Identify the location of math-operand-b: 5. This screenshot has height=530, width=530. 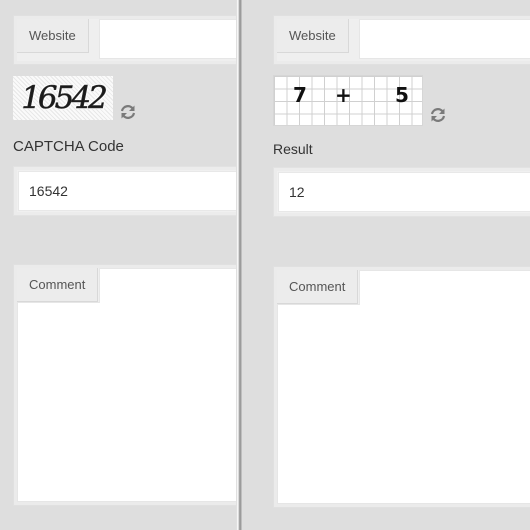
(402, 95).